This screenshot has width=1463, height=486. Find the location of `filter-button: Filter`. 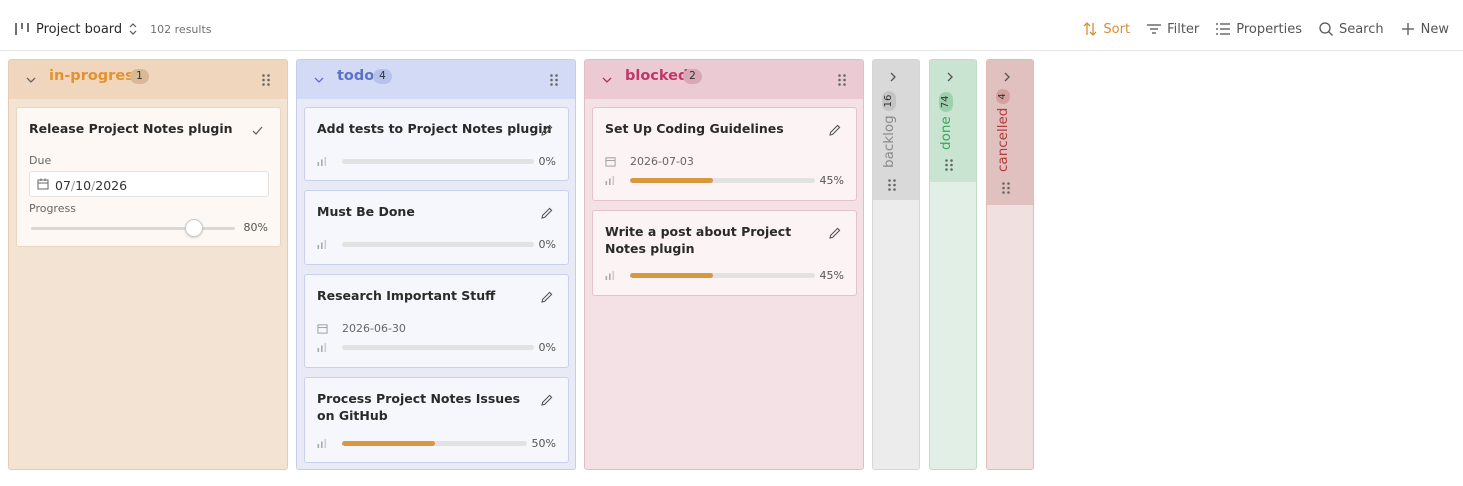

filter-button: Filter is located at coordinates (1172, 29).